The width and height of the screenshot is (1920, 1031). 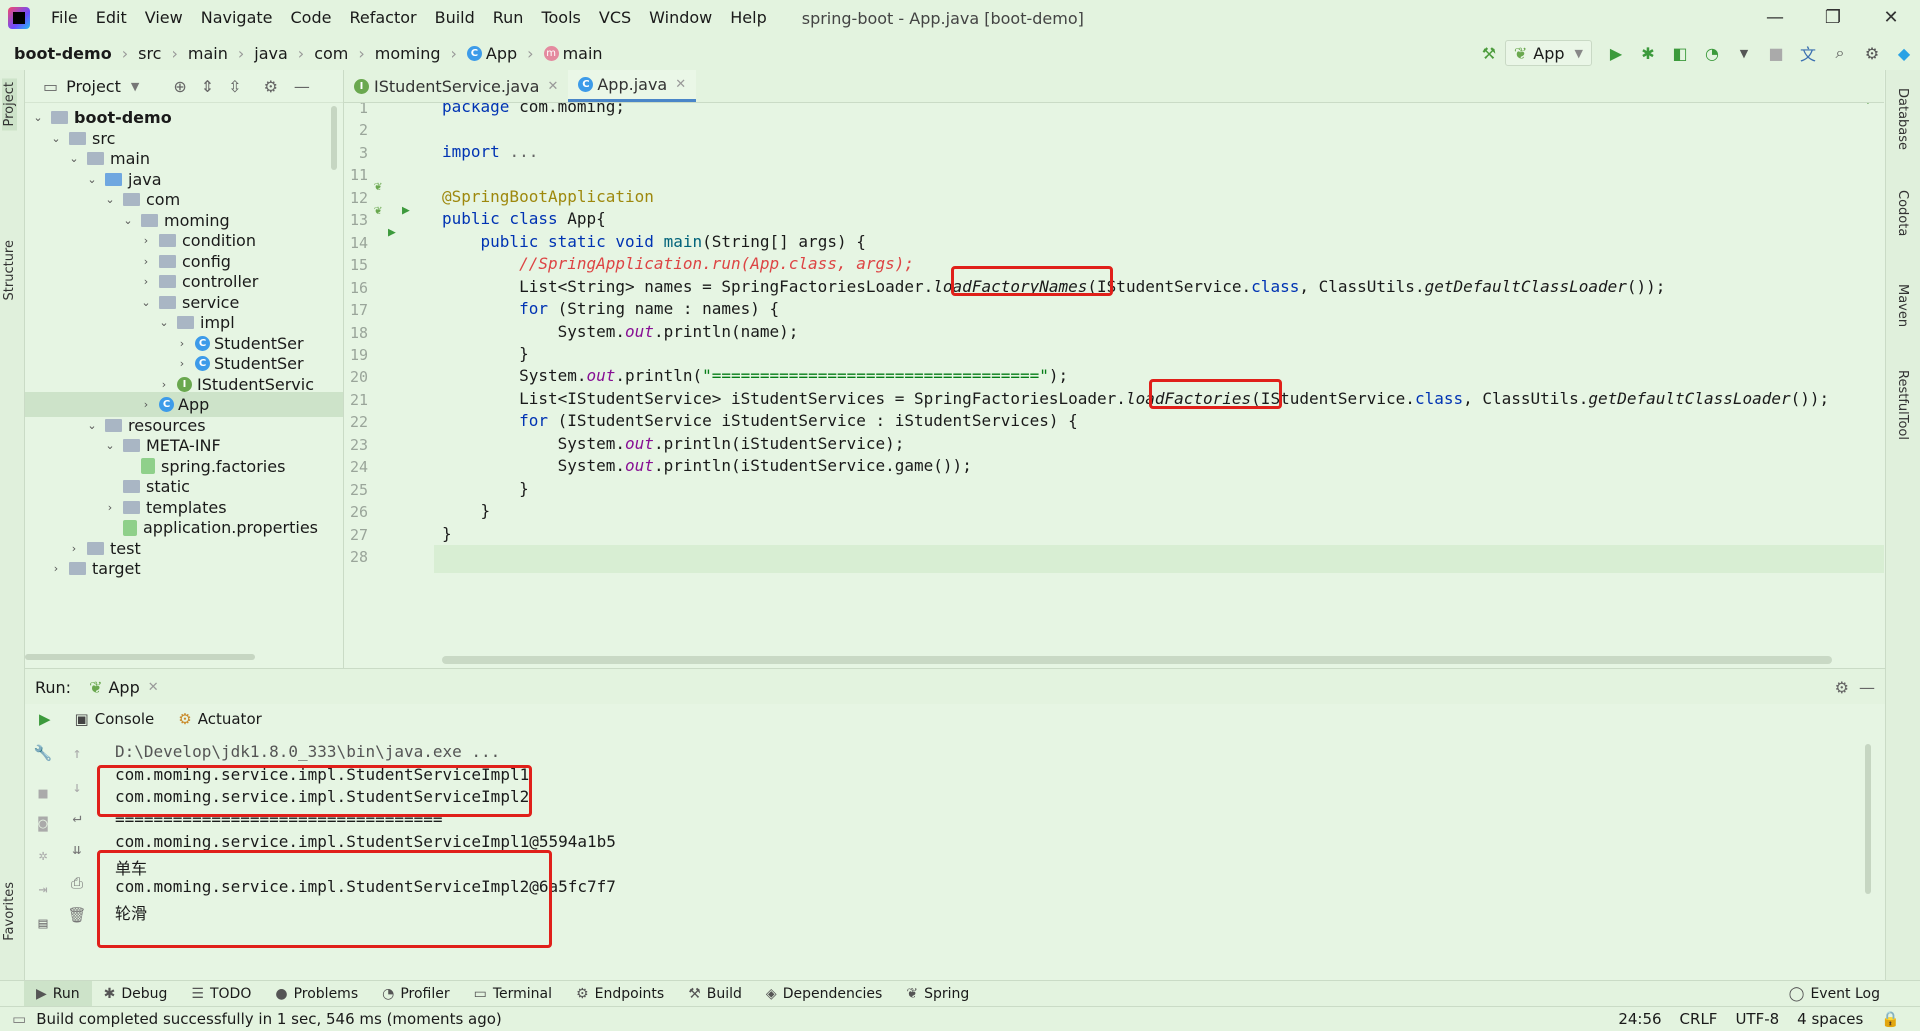 What do you see at coordinates (1548, 53) in the screenshot?
I see `run-configuration-select: ❦ App ▼` at bounding box center [1548, 53].